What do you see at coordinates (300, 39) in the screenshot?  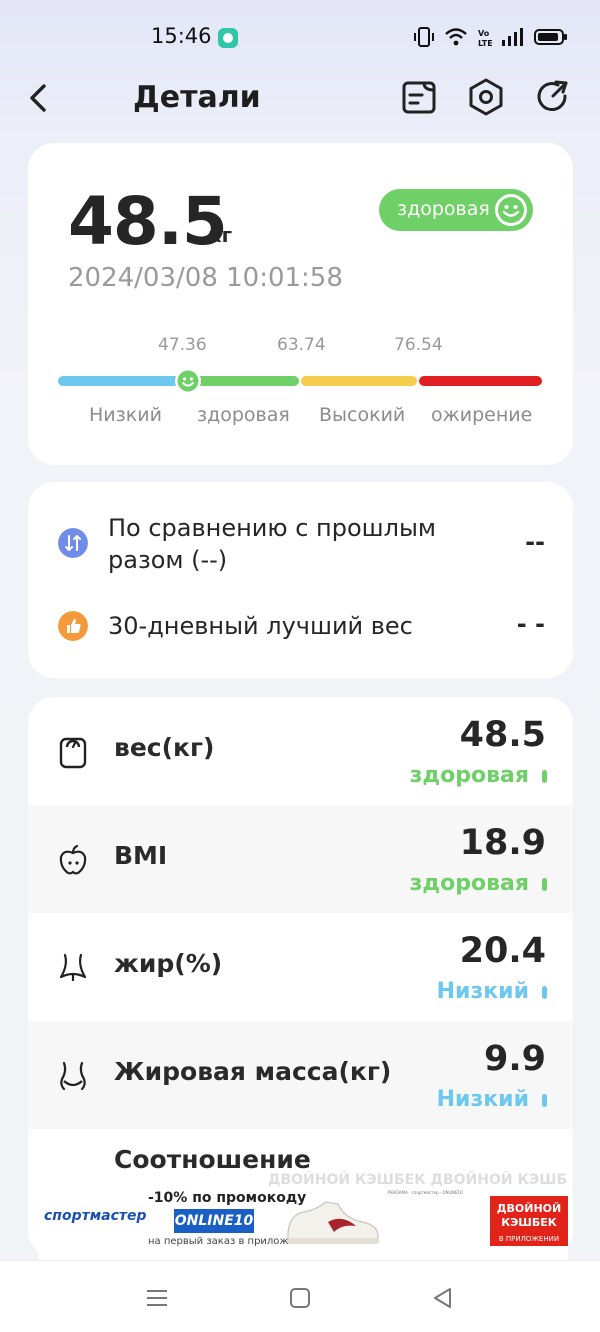 I see `status-bar: 15:46 Vo LTE` at bounding box center [300, 39].